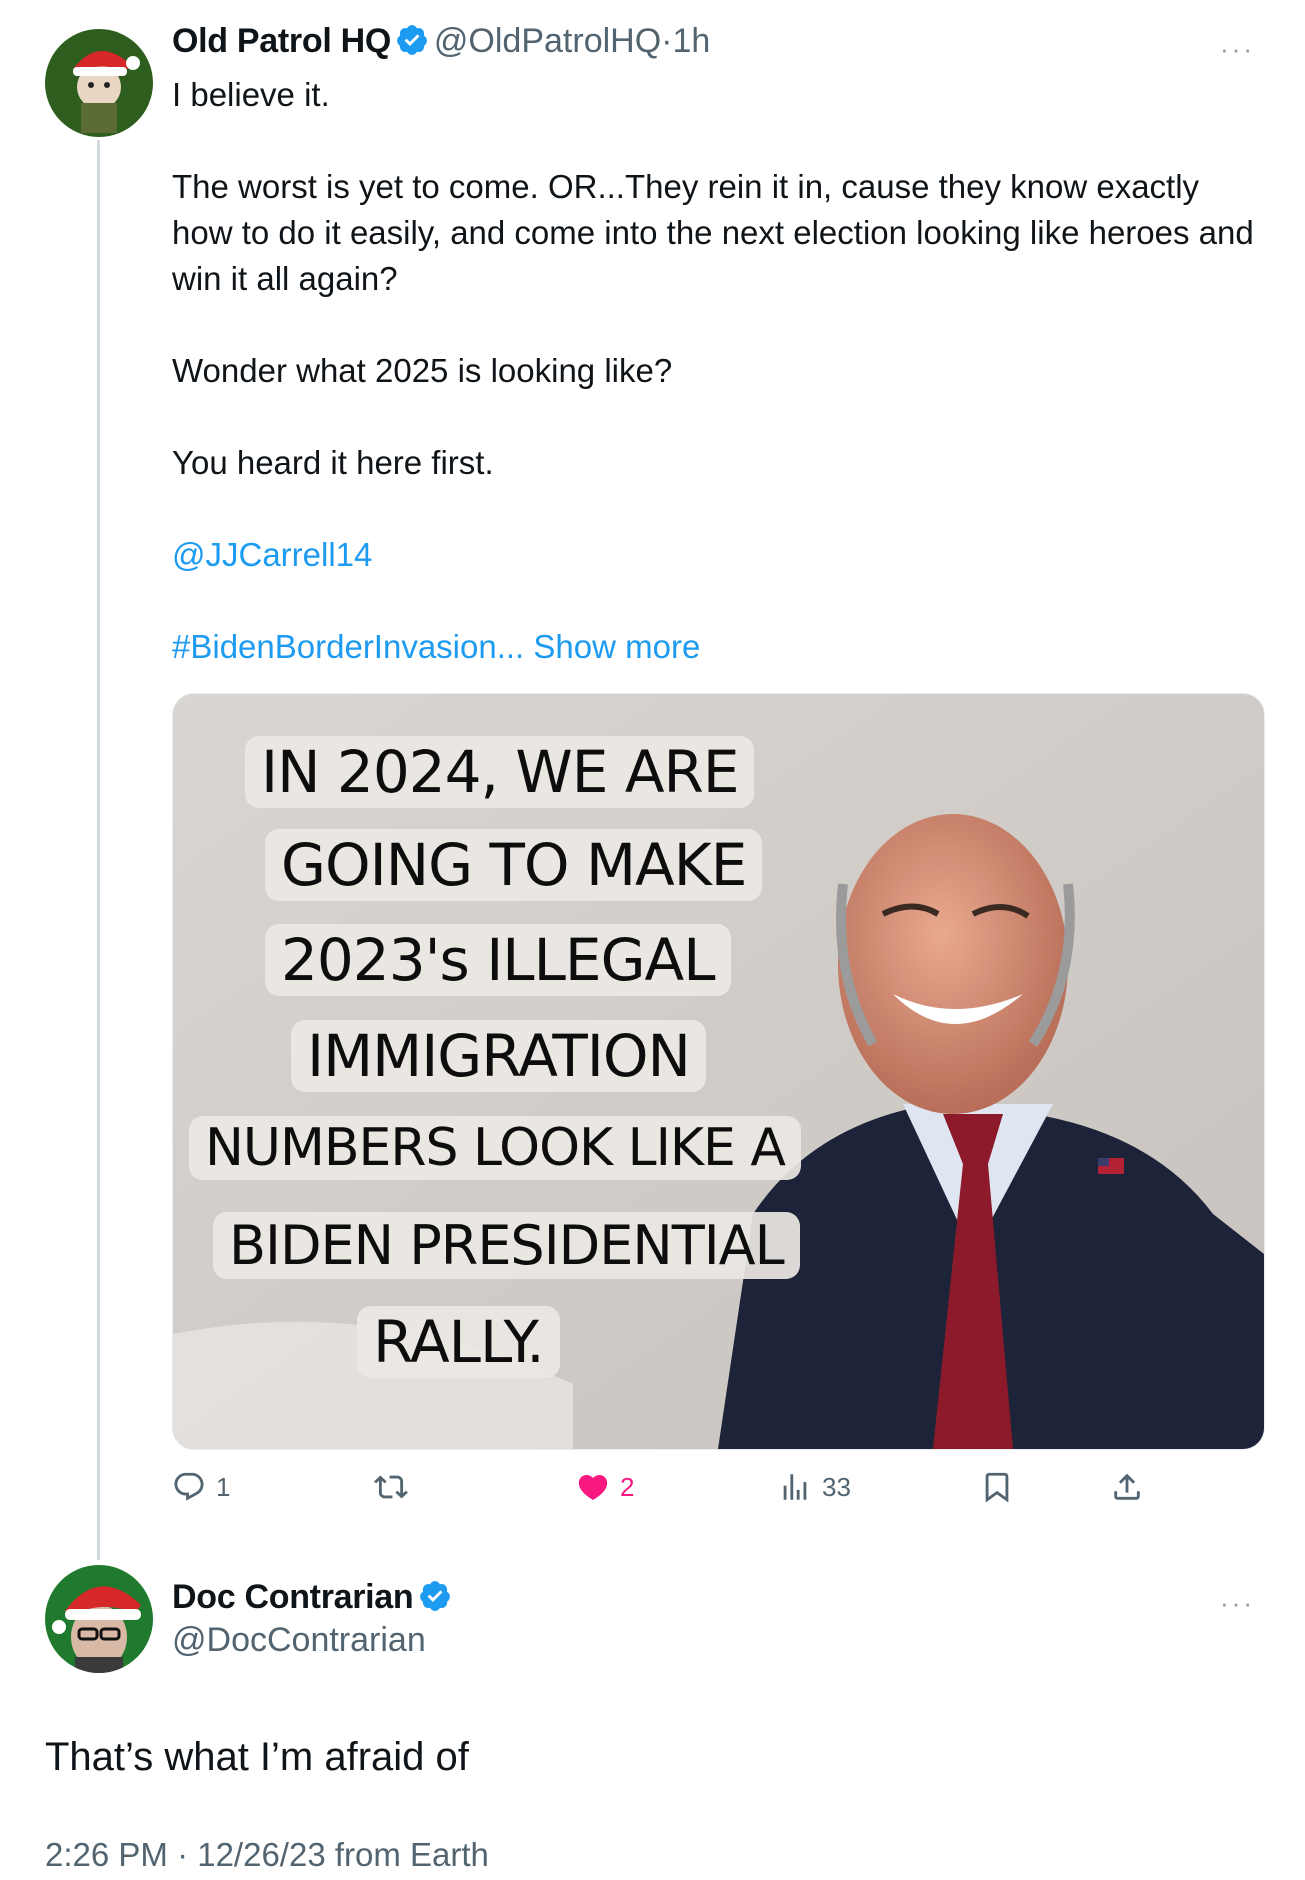 The width and height of the screenshot is (1305, 1880). What do you see at coordinates (281, 41) in the screenshot?
I see `display-name: Old Patrol HQ` at bounding box center [281, 41].